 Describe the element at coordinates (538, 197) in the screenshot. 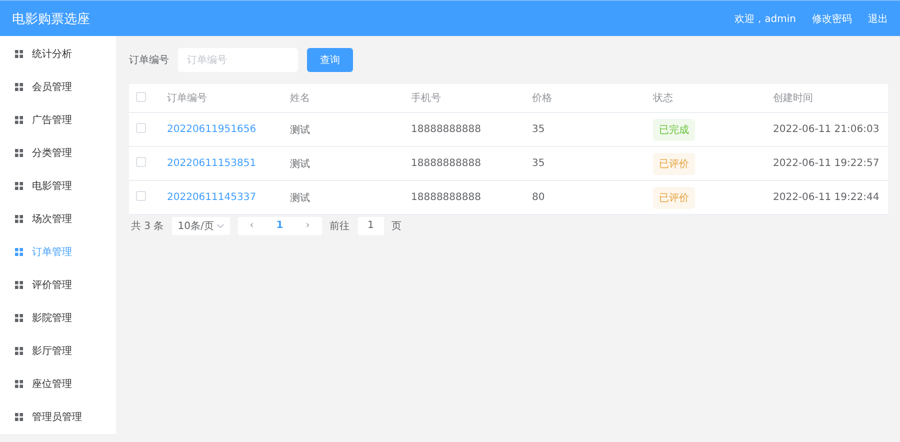

I see `table-cell: 80` at that location.